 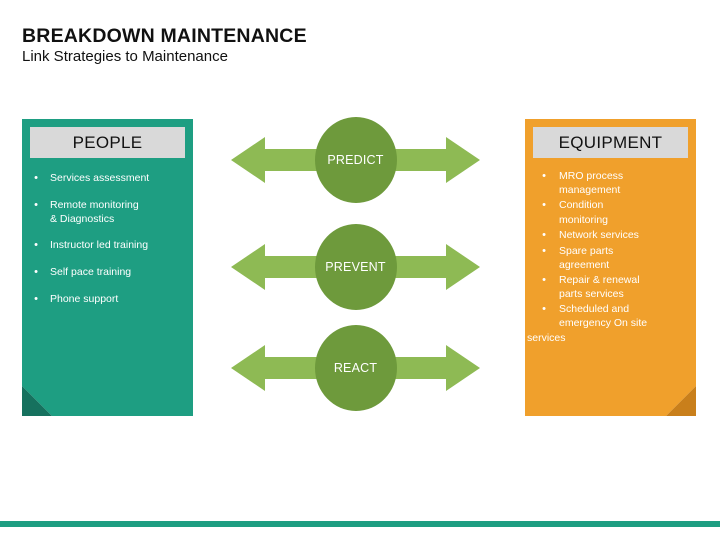 I want to click on list-item: • Instructor led training, so click(x=104, y=245).